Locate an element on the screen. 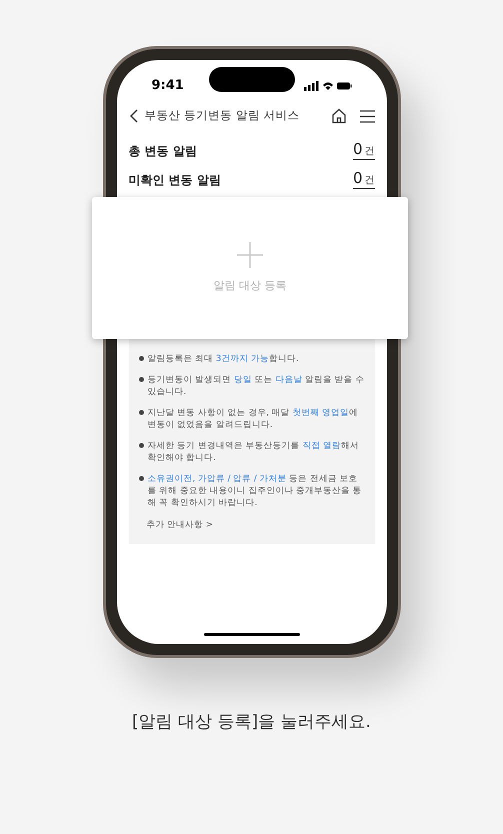 The height and width of the screenshot is (834, 503). header-title: 부동산 등기변동 알림 서비스 is located at coordinates (222, 115).